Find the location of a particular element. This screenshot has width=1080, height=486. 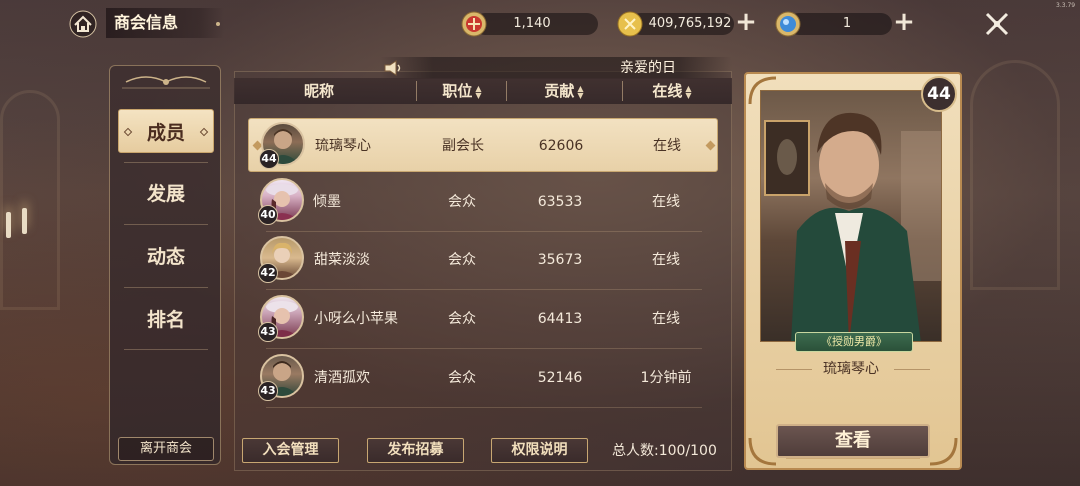

join-management-button: 入会管理 is located at coordinates (290, 450).